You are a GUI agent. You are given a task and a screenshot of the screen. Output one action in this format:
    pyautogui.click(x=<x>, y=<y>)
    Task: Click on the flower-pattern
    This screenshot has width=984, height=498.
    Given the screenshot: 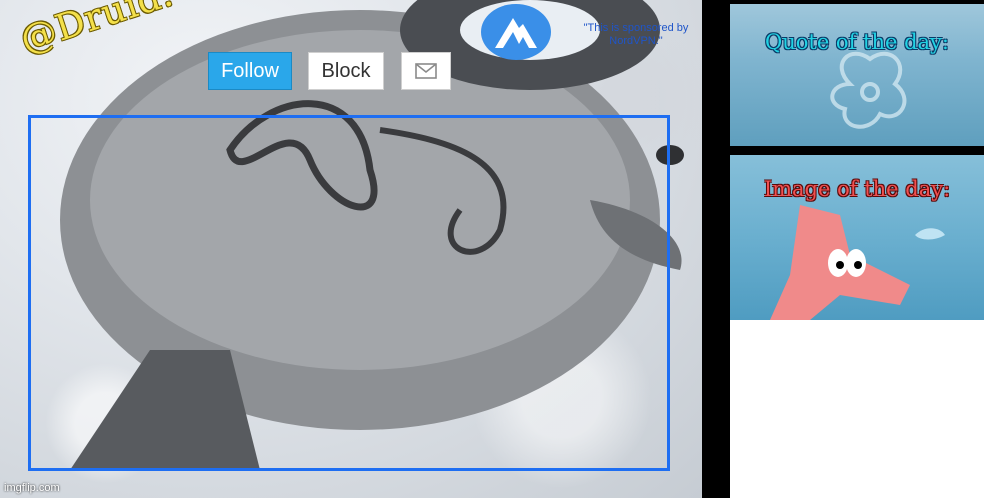 What is the action you would take?
    pyautogui.click(x=868, y=90)
    